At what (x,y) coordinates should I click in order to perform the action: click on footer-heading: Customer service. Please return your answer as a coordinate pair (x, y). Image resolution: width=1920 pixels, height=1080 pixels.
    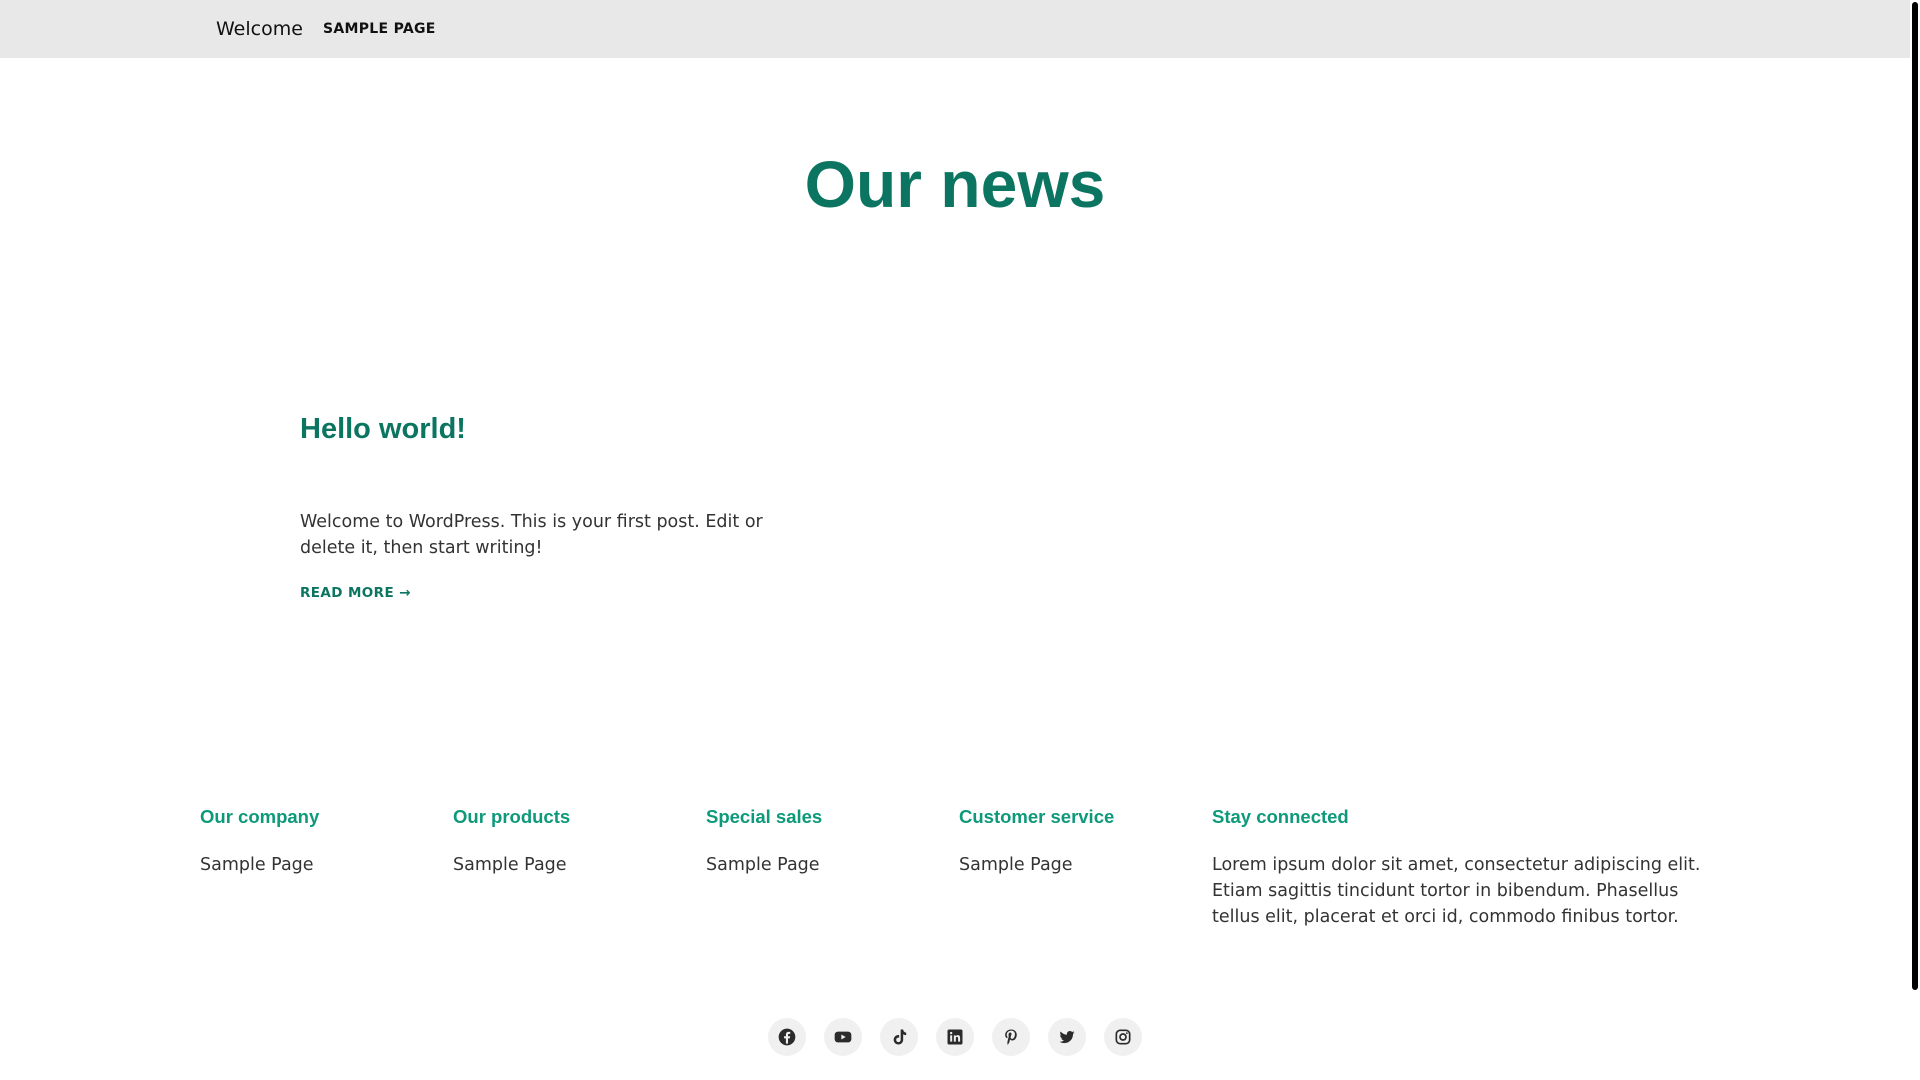
    Looking at the image, I should click on (1037, 816).